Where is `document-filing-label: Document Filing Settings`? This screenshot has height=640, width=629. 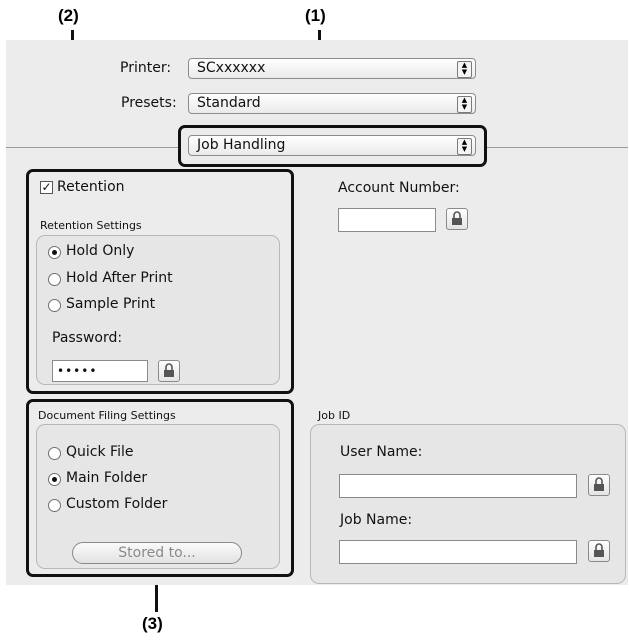 document-filing-label: Document Filing Settings is located at coordinates (107, 415).